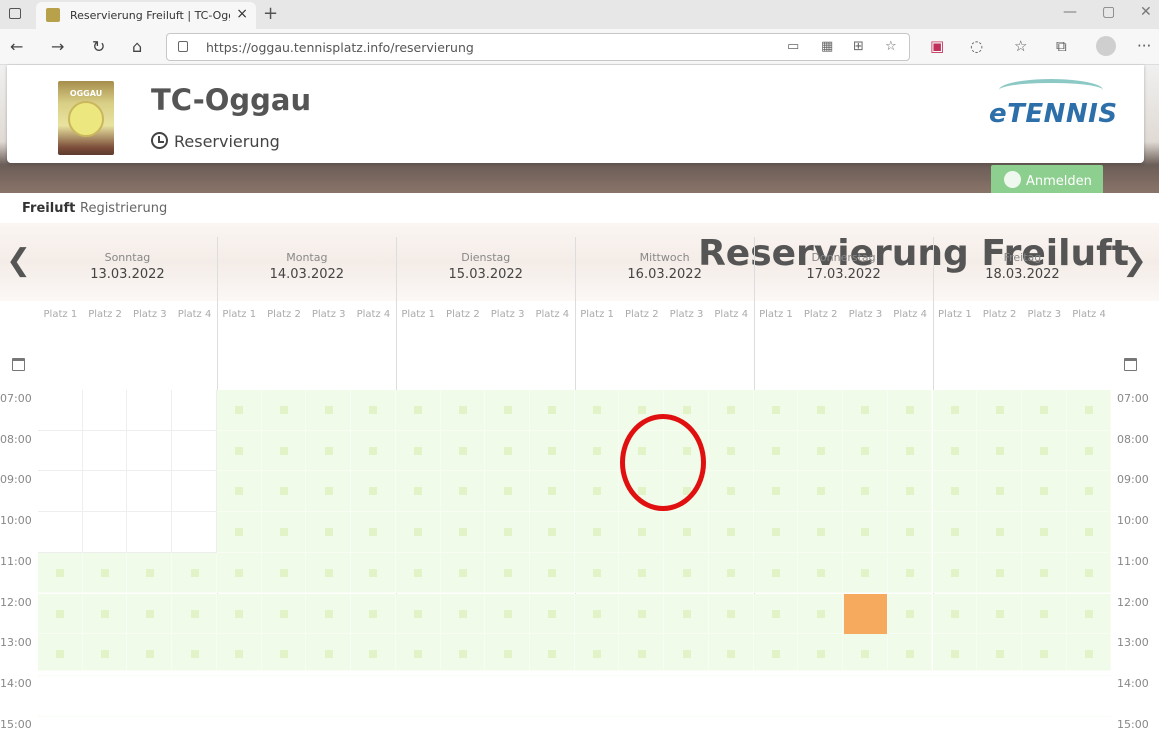 The height and width of the screenshot is (736, 1159). What do you see at coordinates (1130, 364) in the screenshot?
I see `calendar-picker-icon-right` at bounding box center [1130, 364].